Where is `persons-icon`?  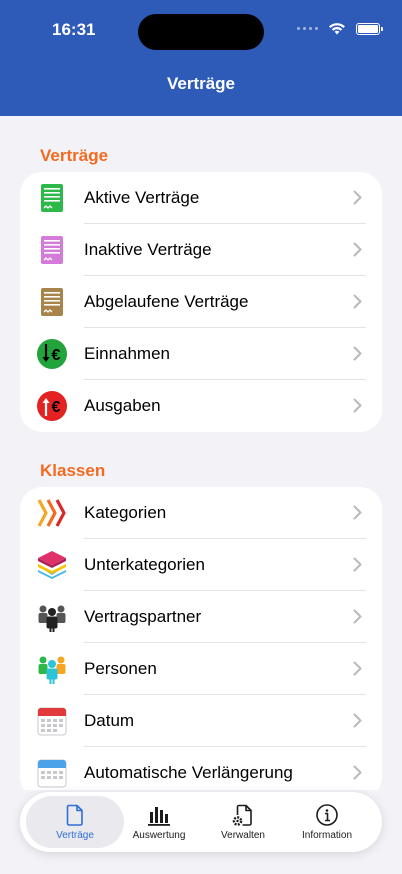 persons-icon is located at coordinates (52, 670).